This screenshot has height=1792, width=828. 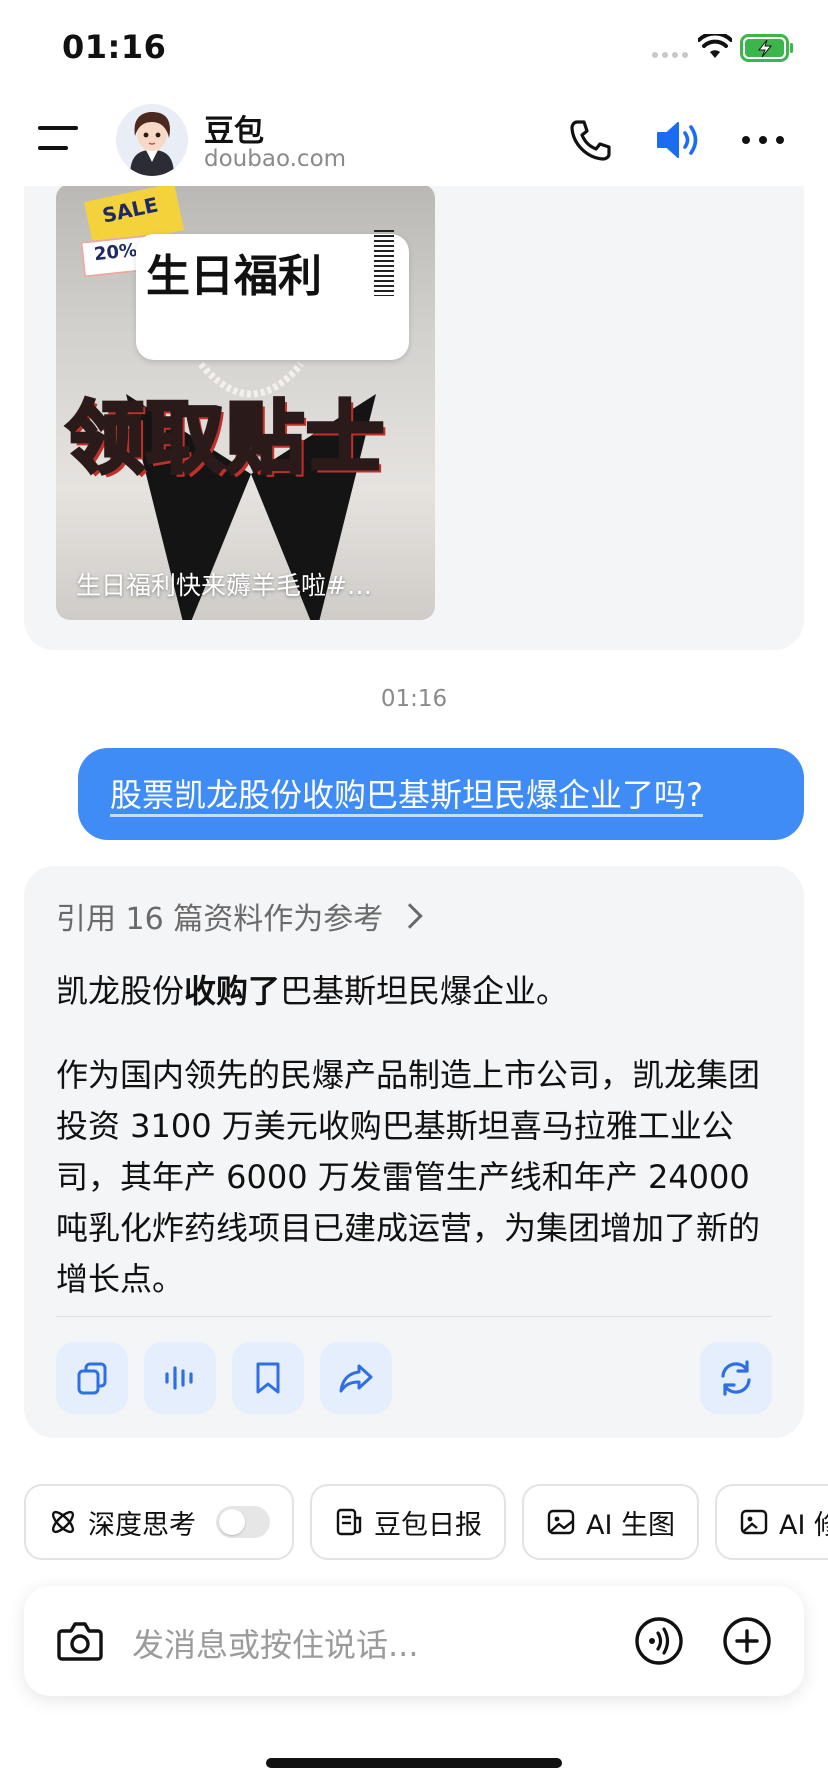 I want to click on answer-lead-prefix: 凯龙股份, so click(x=120, y=991).